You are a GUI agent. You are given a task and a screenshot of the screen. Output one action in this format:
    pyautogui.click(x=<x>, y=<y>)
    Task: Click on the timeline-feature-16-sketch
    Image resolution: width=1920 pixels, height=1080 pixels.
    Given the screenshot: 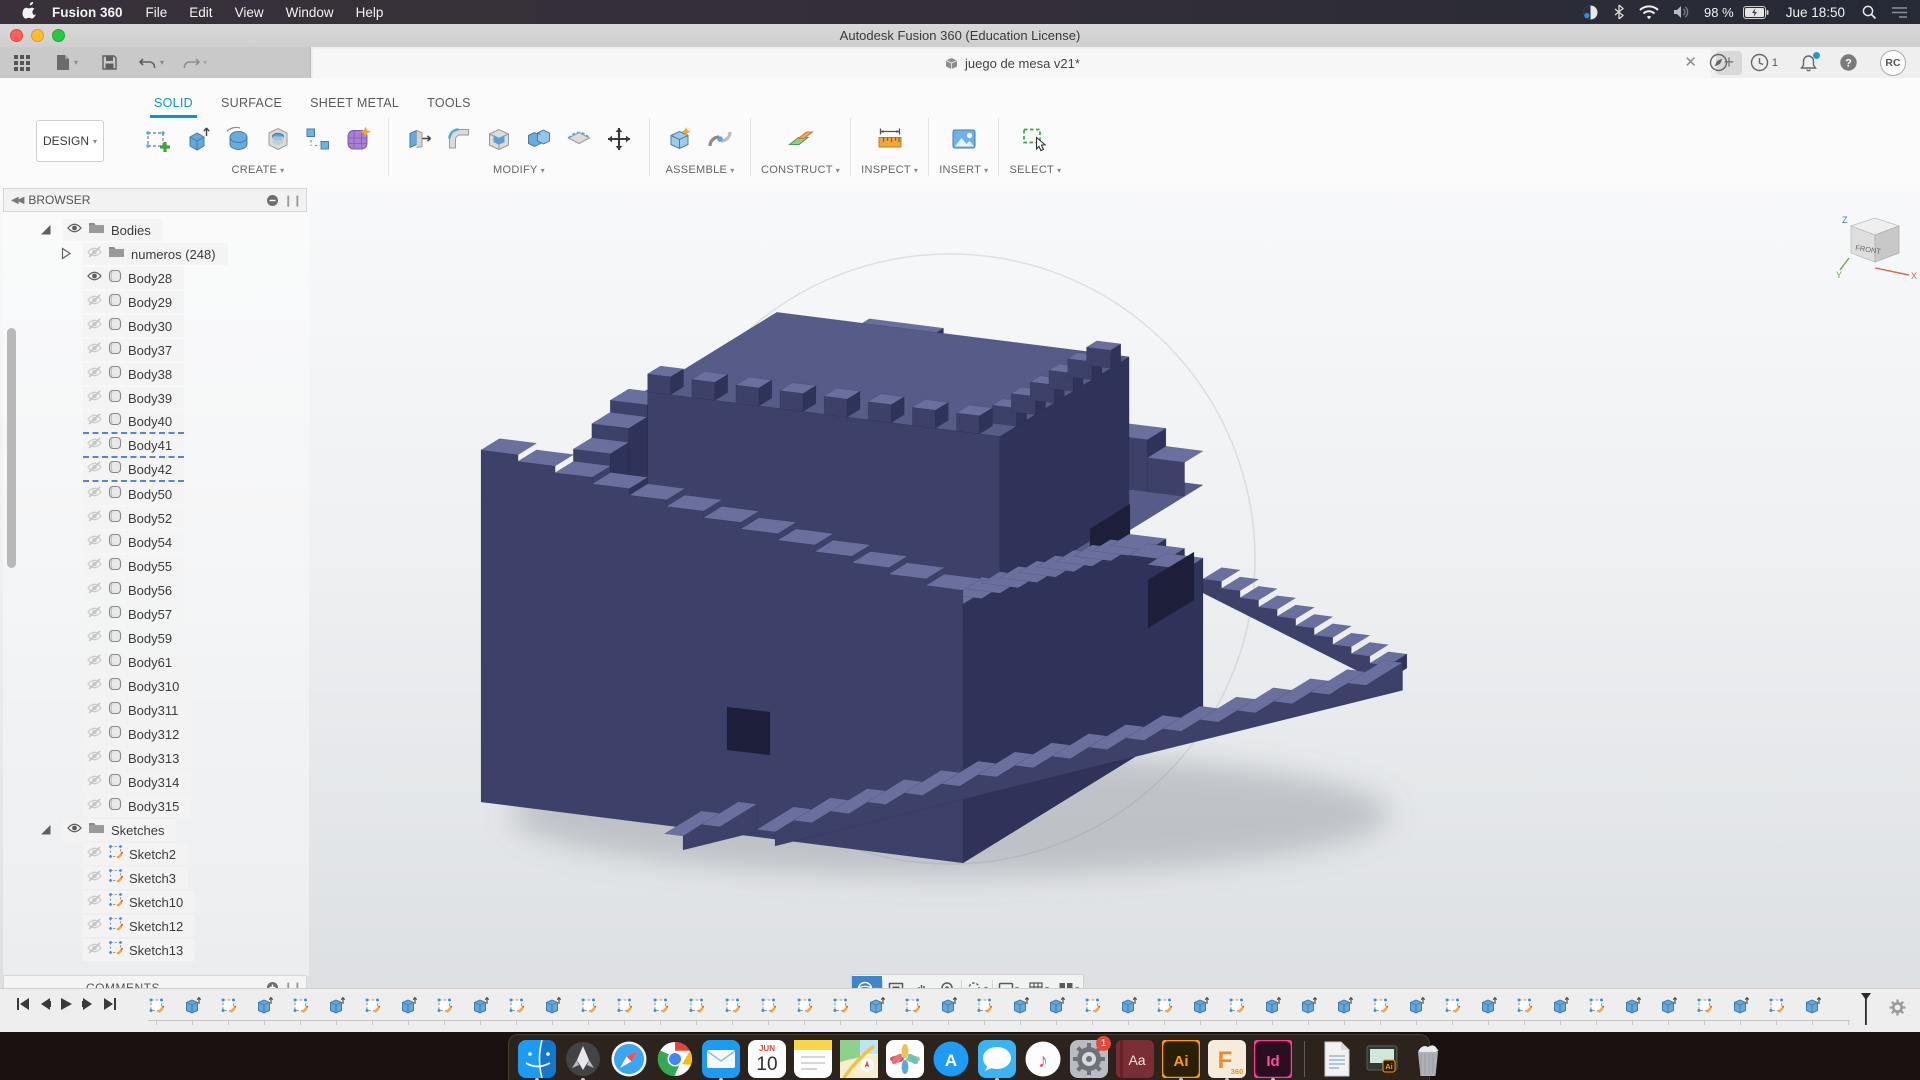 What is the action you would take?
    pyautogui.click(x=697, y=1006)
    